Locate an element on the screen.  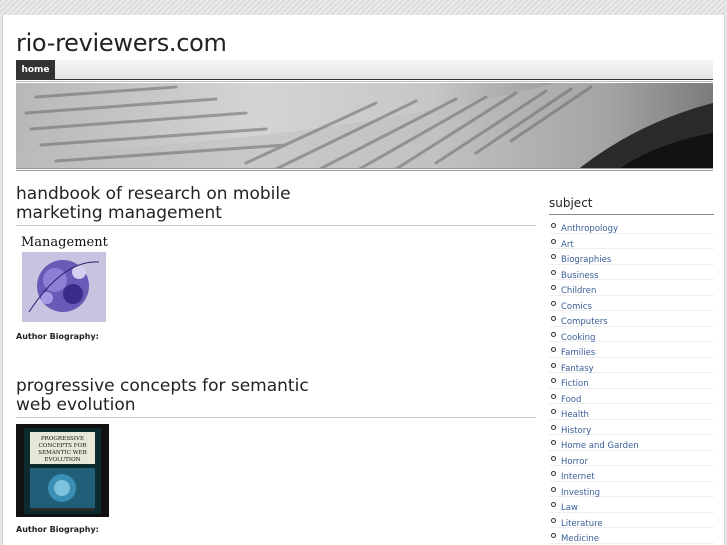
category-link-families: Families is located at coordinates (578, 353).